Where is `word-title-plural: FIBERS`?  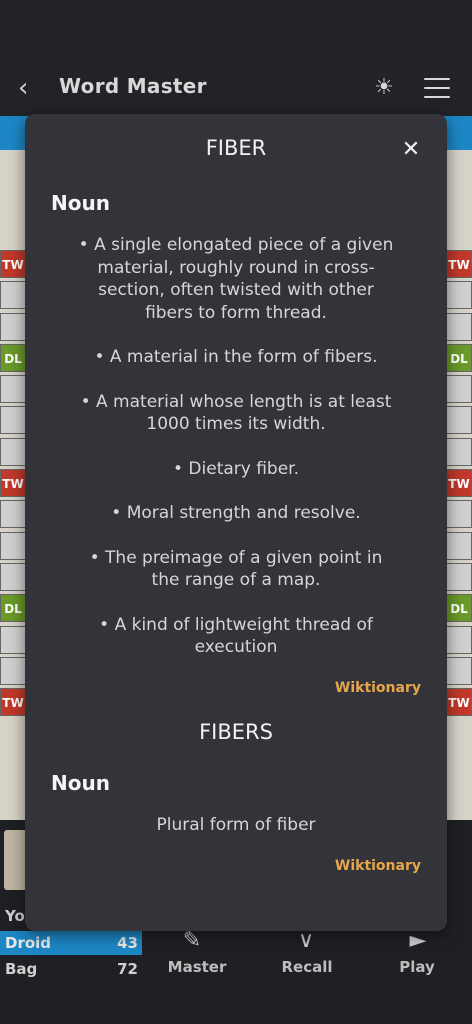 word-title-plural: FIBERS is located at coordinates (236, 732).